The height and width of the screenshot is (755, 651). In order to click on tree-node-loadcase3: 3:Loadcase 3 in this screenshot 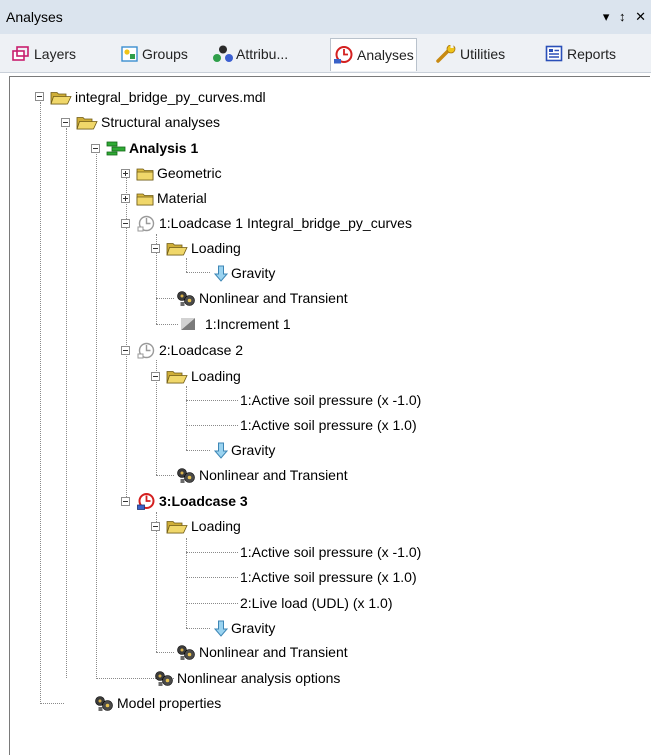, I will do `click(192, 501)`.